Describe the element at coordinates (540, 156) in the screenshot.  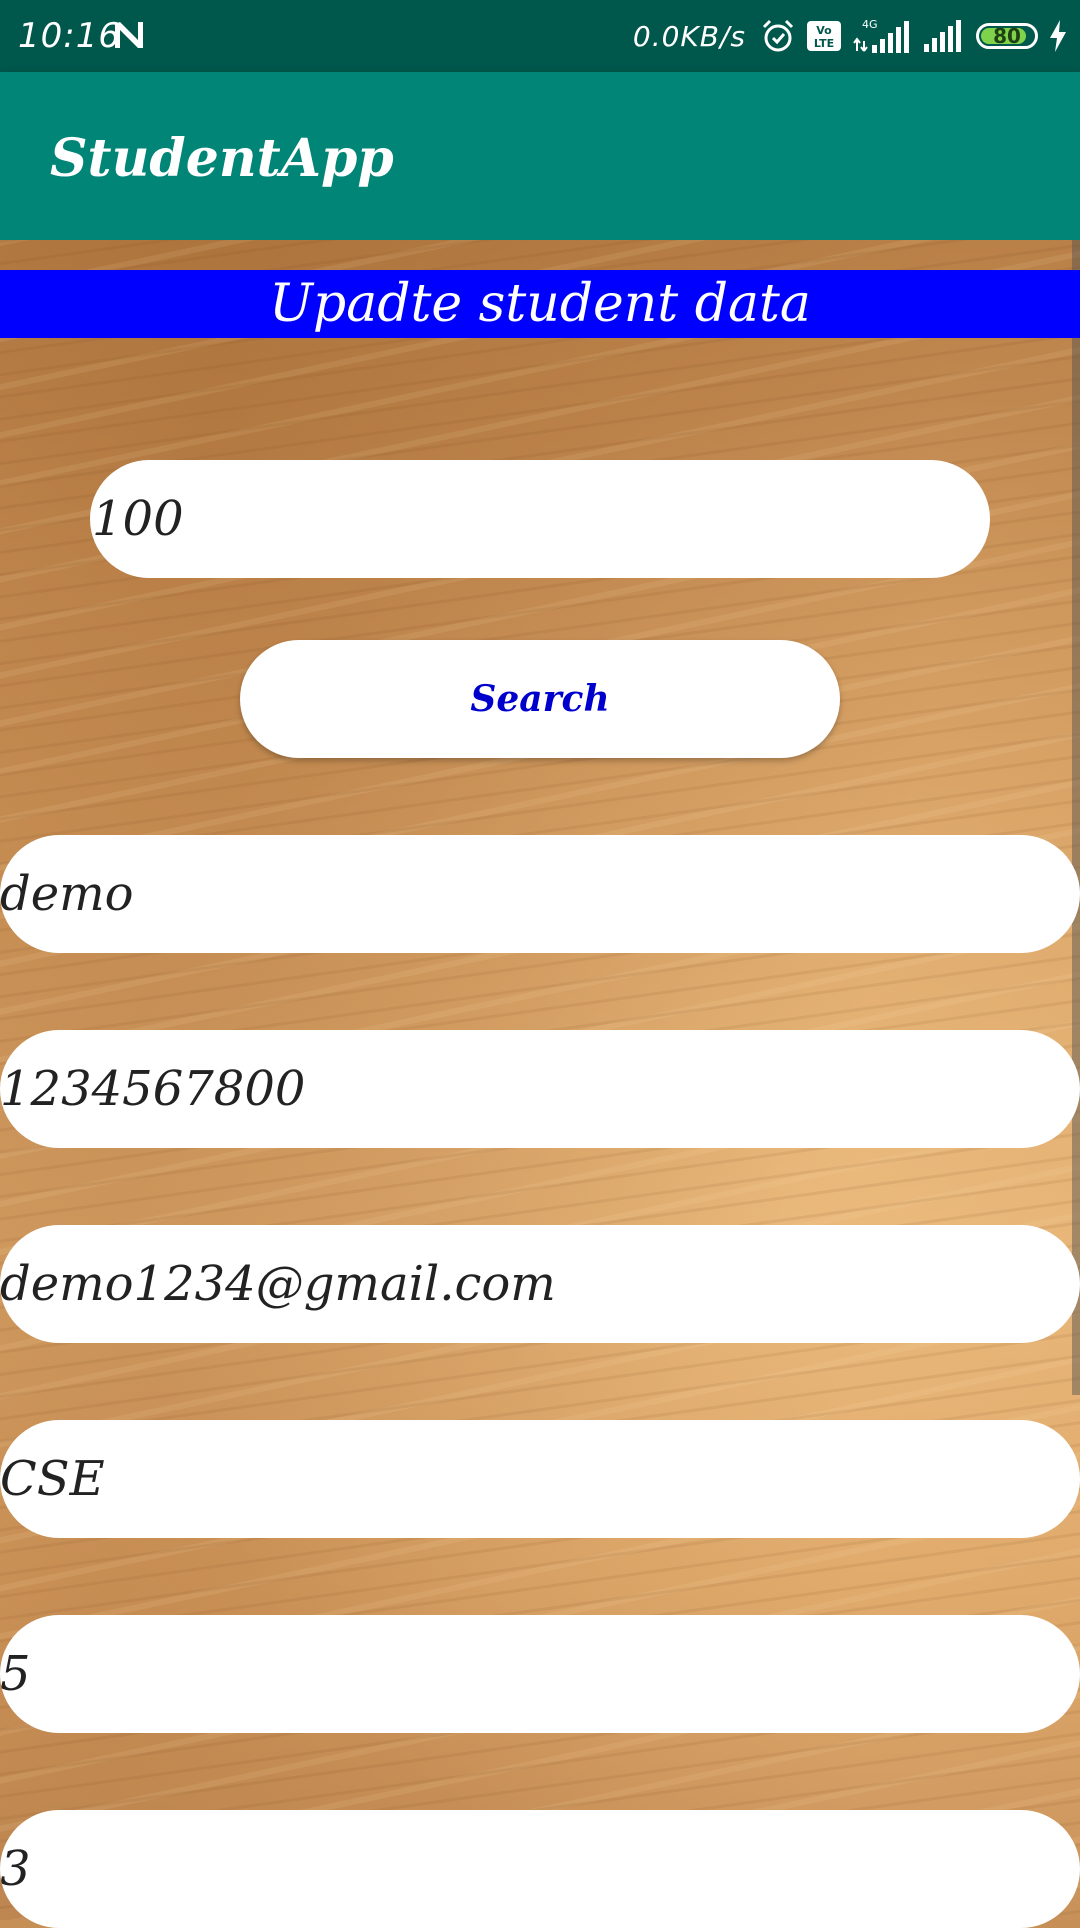
I see `app-bar: StudentApp` at that location.